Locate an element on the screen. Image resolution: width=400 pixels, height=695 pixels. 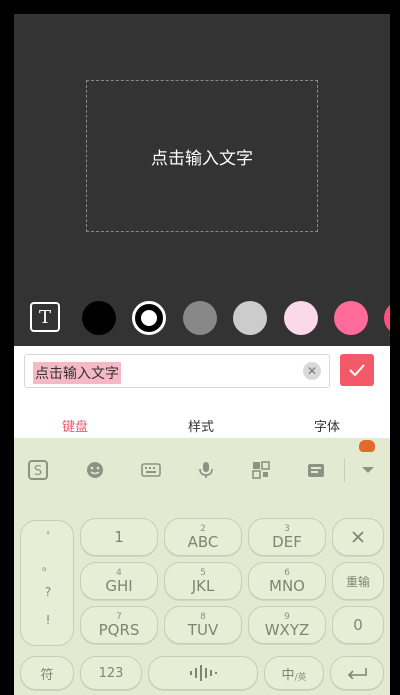
language-toggle-button: 中 /英 is located at coordinates (294, 673).